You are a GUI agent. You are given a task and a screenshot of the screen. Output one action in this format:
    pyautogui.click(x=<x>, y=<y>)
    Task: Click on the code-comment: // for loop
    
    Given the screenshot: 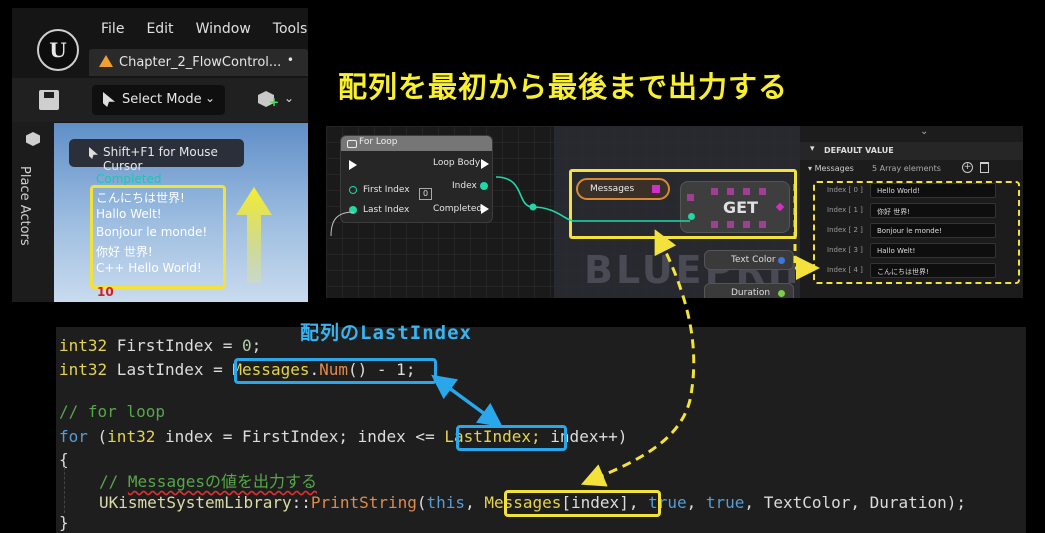 What is the action you would take?
    pyautogui.click(x=112, y=411)
    